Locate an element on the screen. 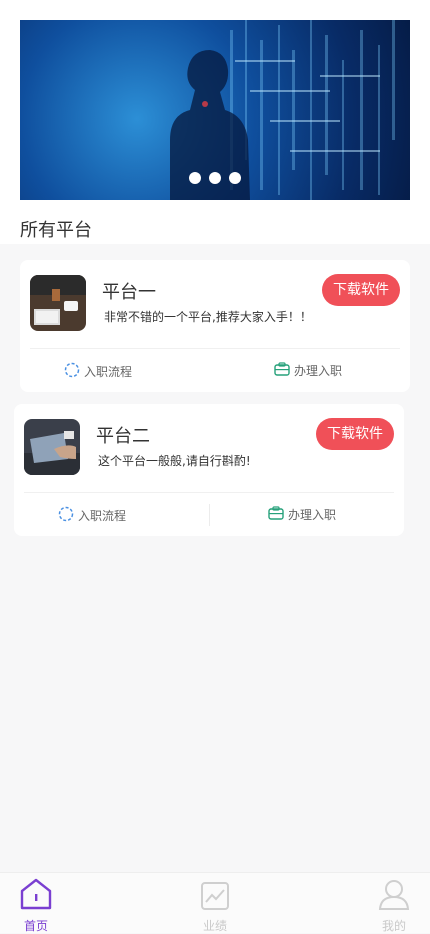 Image resolution: width=430 pixels, height=934 pixels. action-divider is located at coordinates (209, 515).